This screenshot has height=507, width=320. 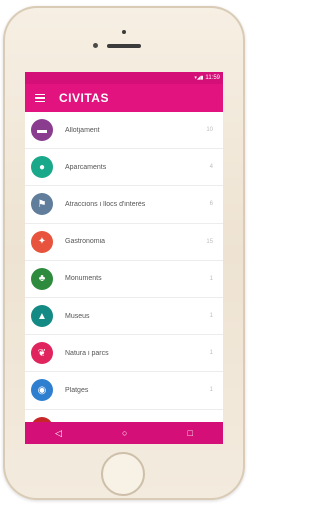 I want to click on beach-icon: ◉, so click(x=42, y=390).